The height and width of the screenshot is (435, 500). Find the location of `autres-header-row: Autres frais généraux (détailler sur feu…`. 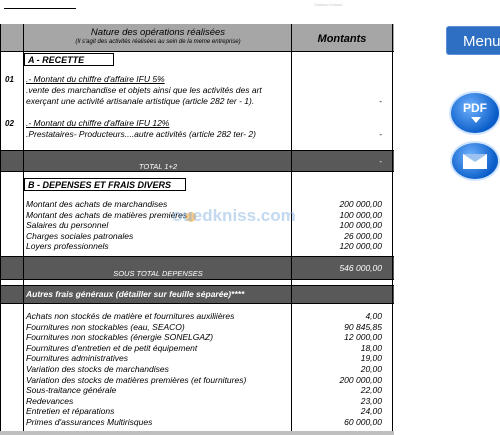

autres-header-row: Autres frais généraux (détailler sur feu… is located at coordinates (197, 294).